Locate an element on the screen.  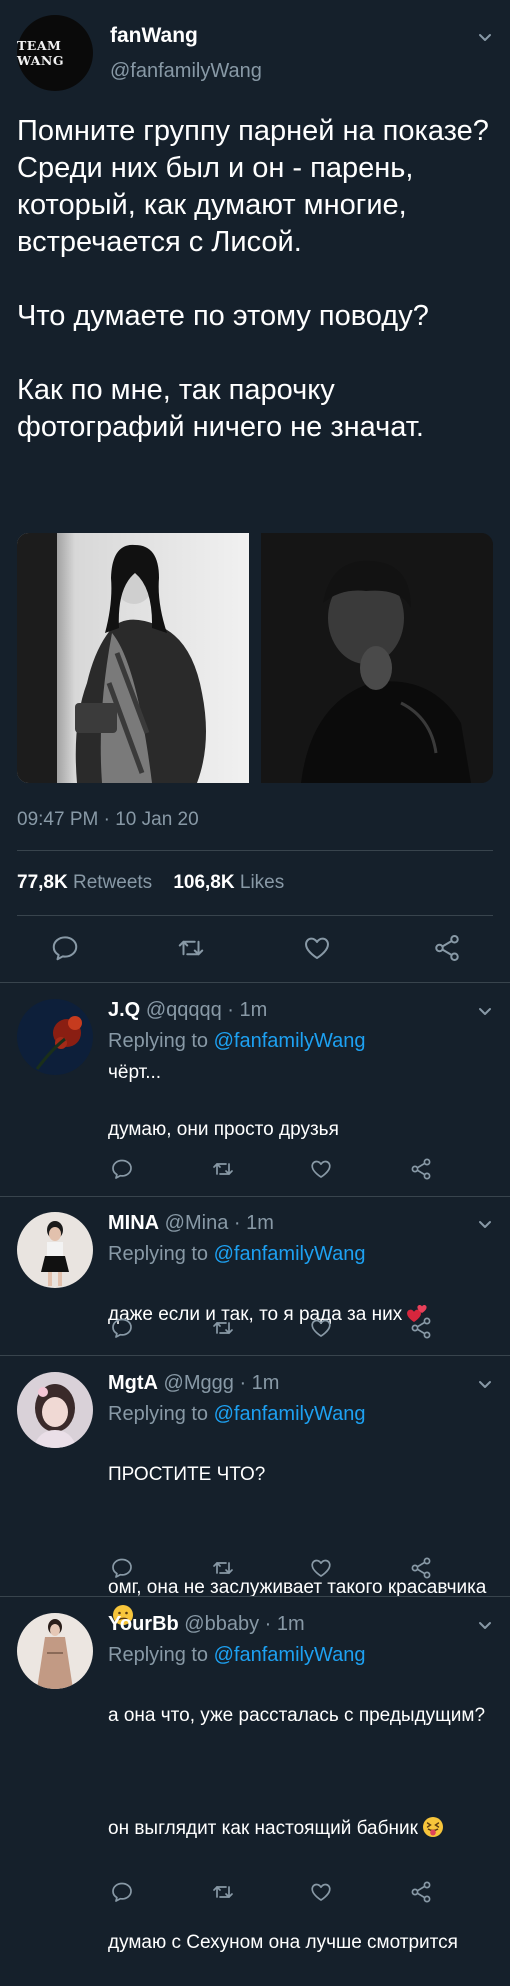
tweet-stats: 77,8K Retweets 106,8K Likes is located at coordinates (150, 883).